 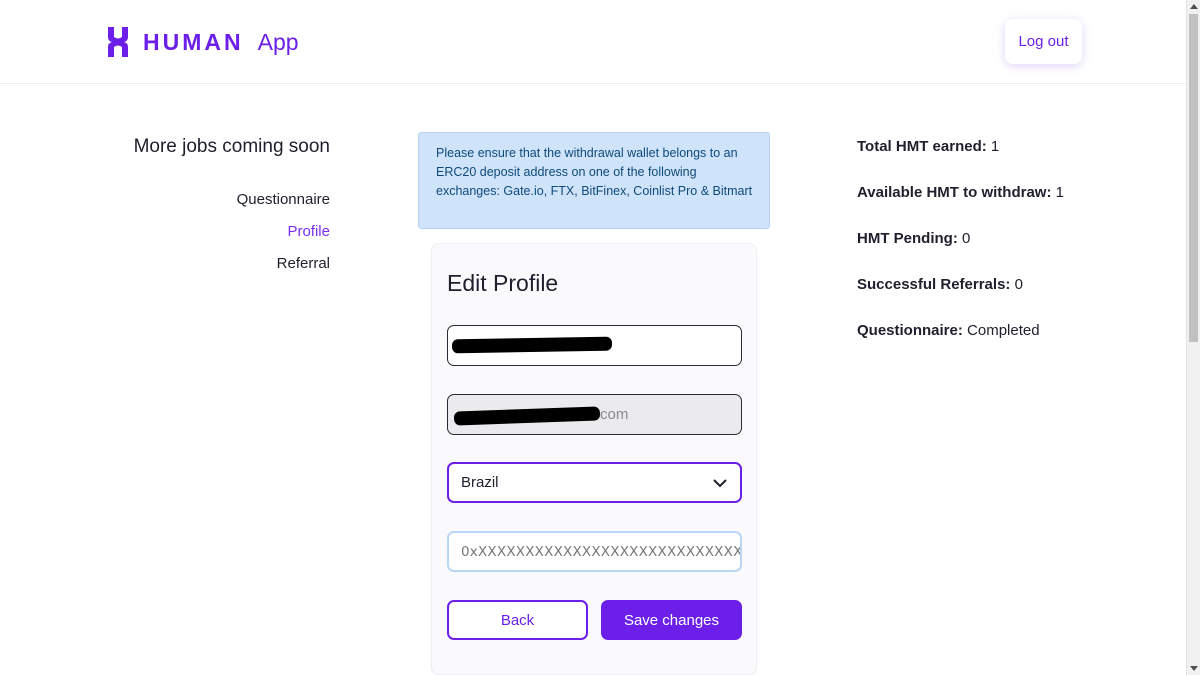 I want to click on wallet-address-input: 0xXXXXXXXXXXXXXXXXXXXXXXXXXXXXXX, so click(x=594, y=551).